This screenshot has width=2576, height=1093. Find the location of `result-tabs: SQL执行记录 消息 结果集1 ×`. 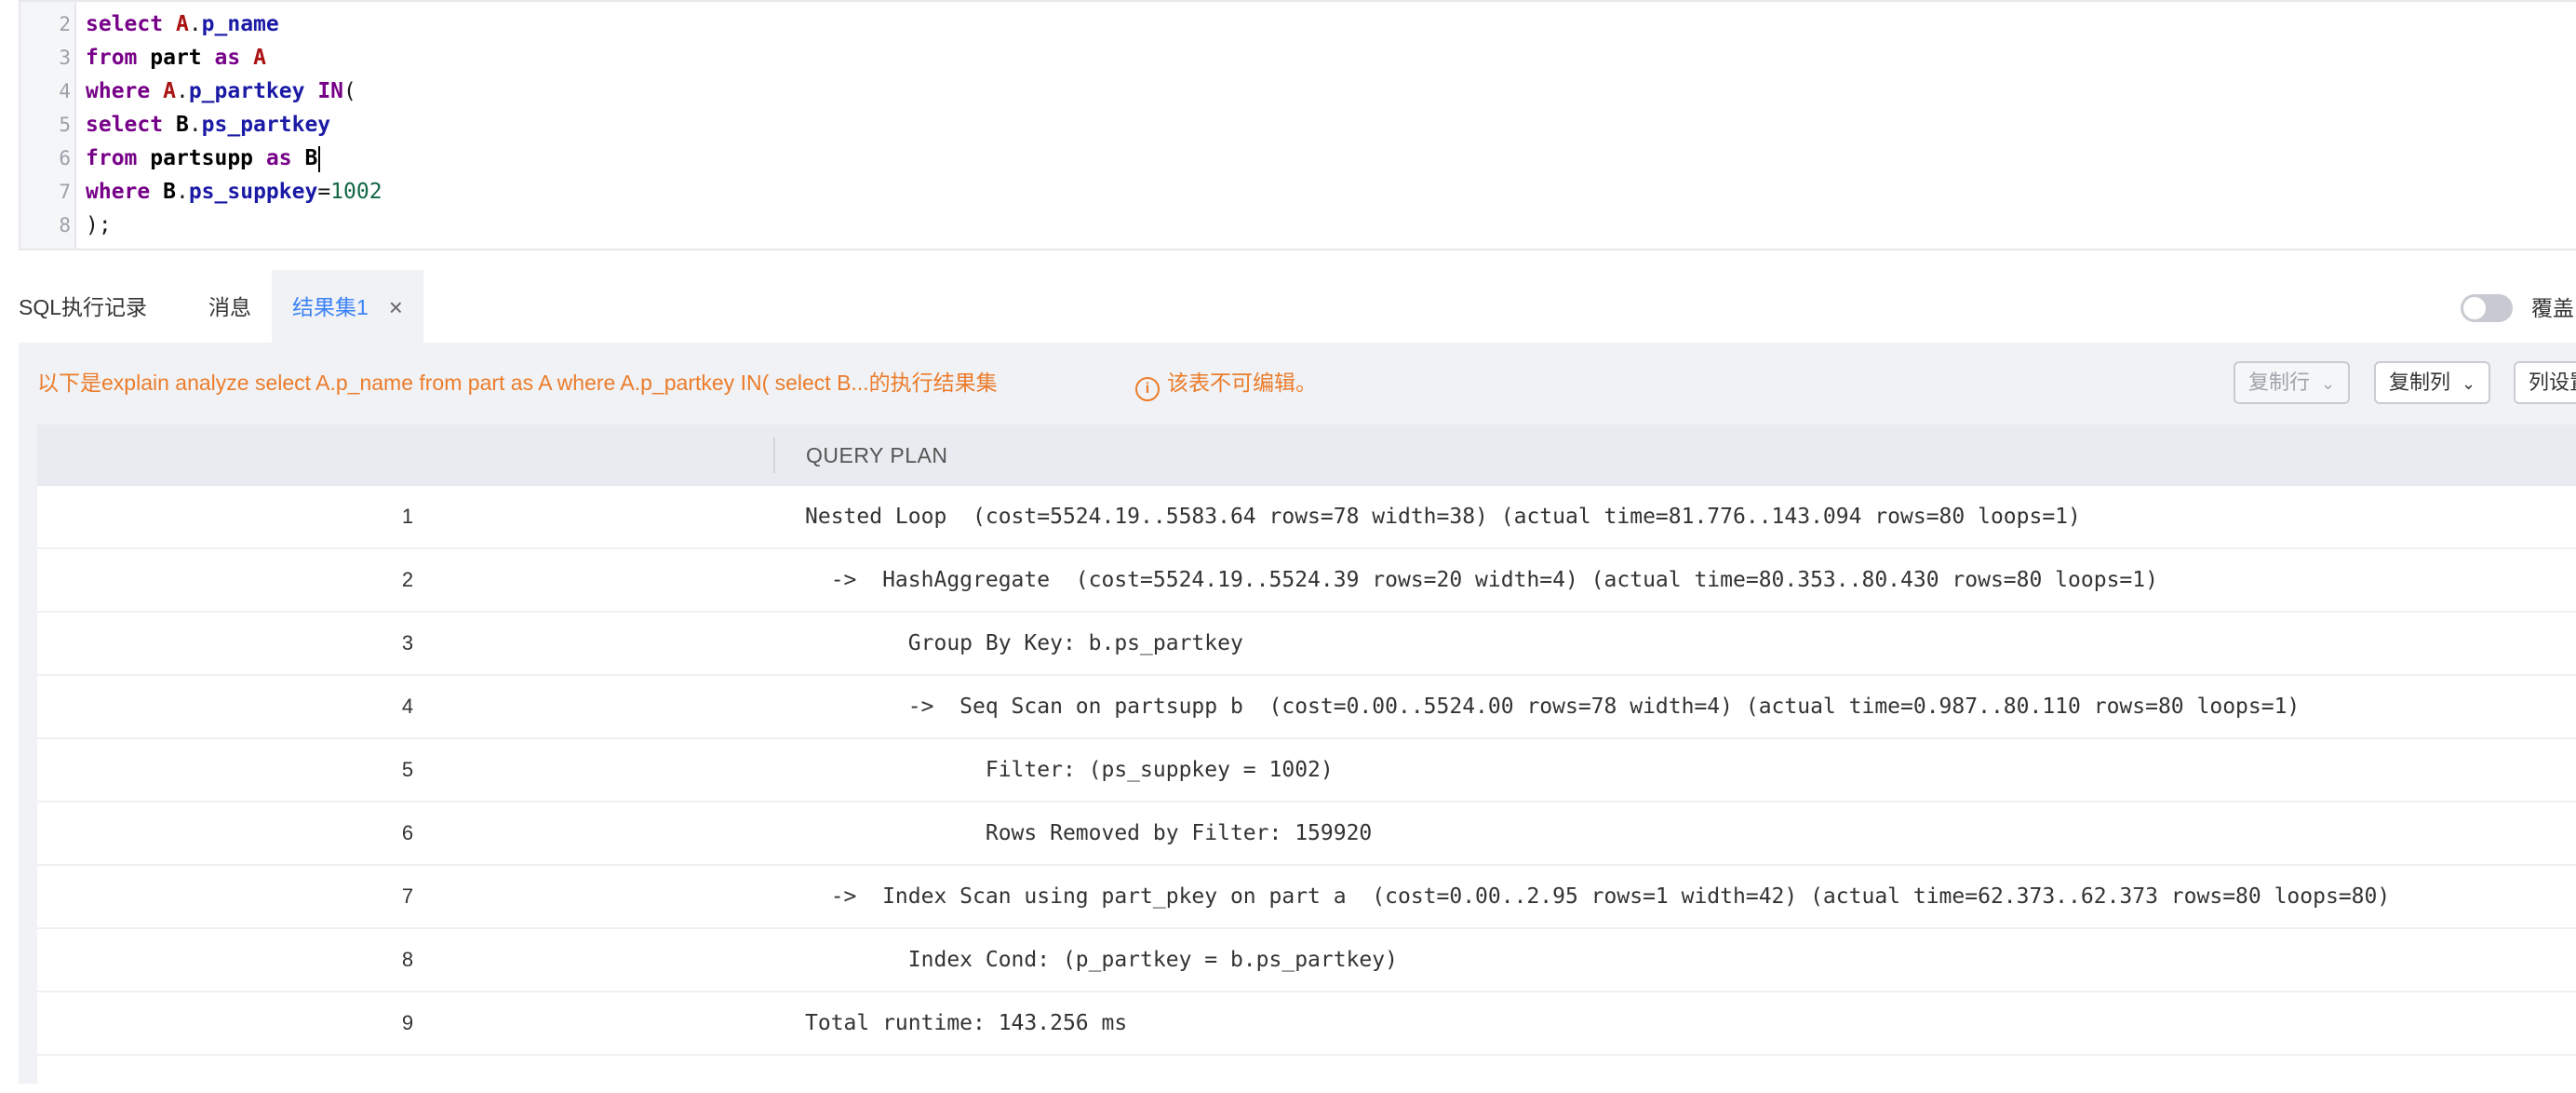

result-tabs: SQL执行记录 消息 结果集1 × is located at coordinates (1297, 307).